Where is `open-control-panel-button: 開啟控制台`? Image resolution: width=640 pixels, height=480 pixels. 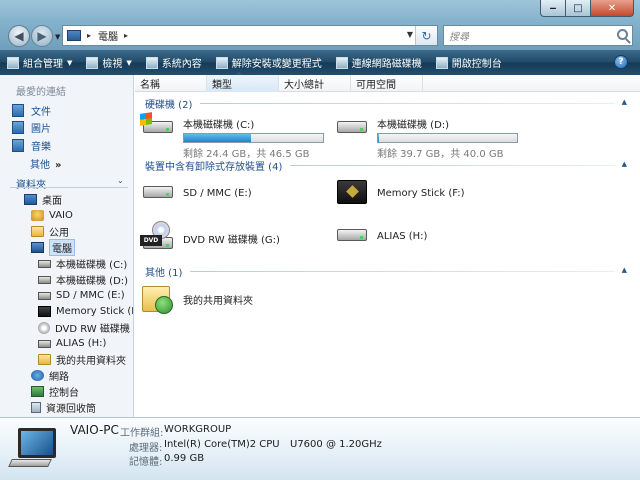 open-control-panel-button: 開啟控制台 is located at coordinates (469, 62).